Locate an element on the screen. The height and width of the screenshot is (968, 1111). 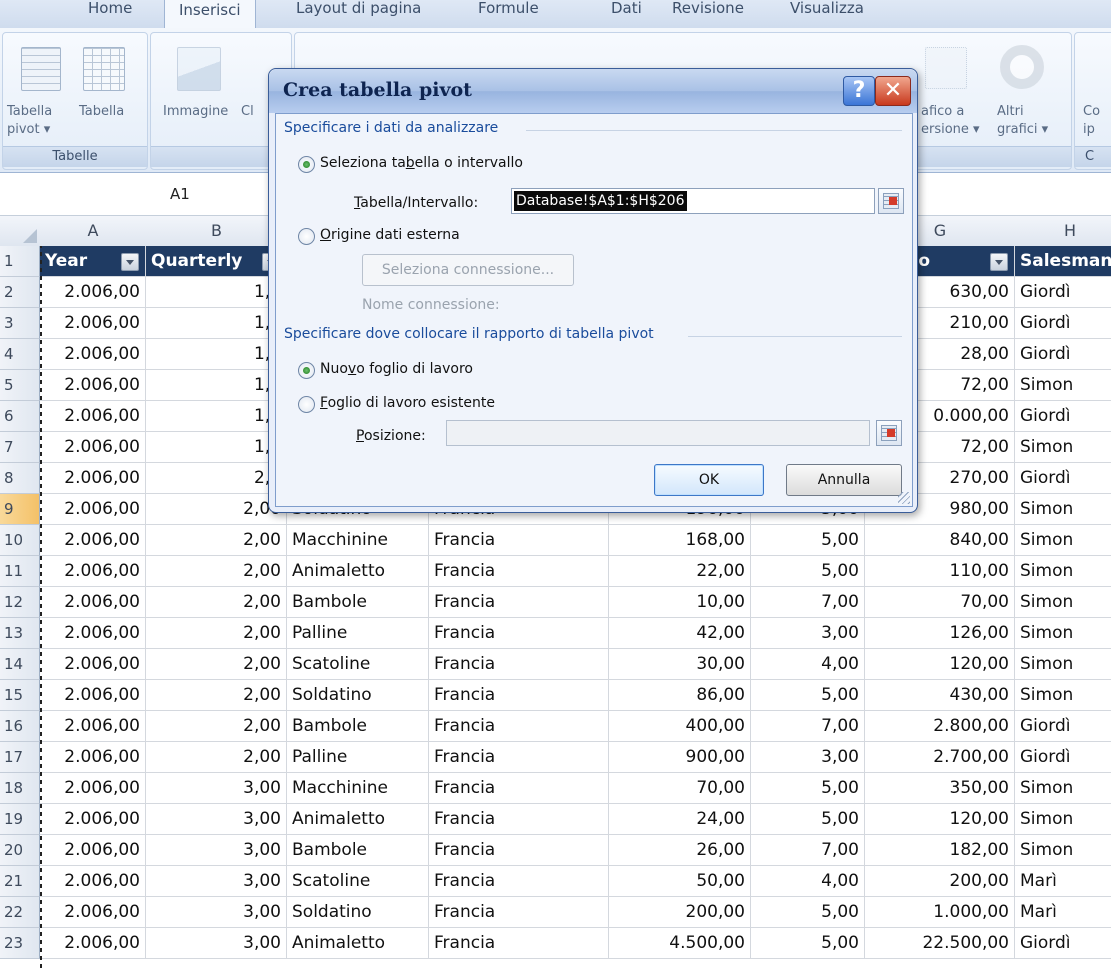
row-header: 21 is located at coordinates (20, 881).